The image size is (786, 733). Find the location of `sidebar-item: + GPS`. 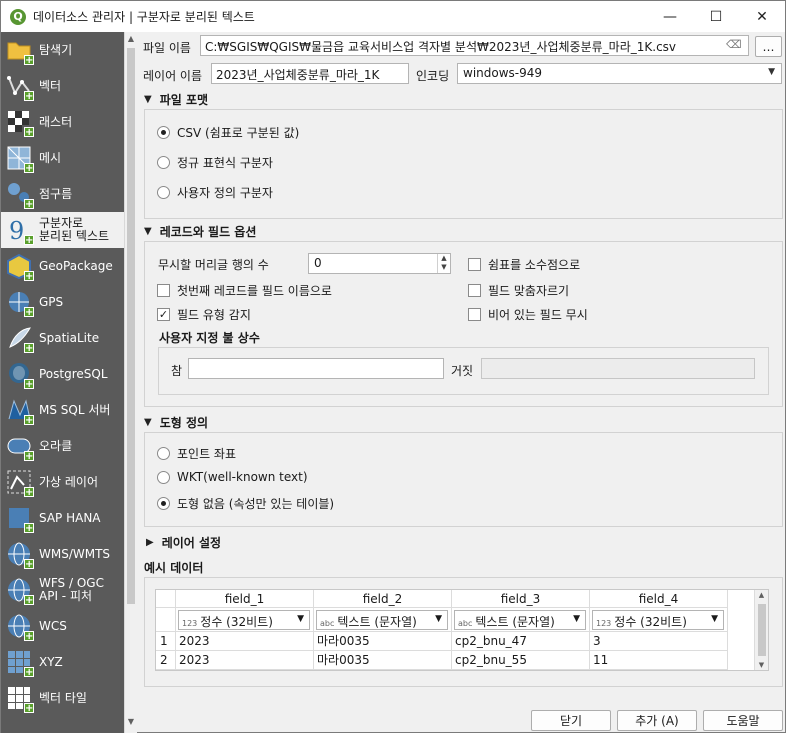

sidebar-item: + GPS is located at coordinates (62, 302).